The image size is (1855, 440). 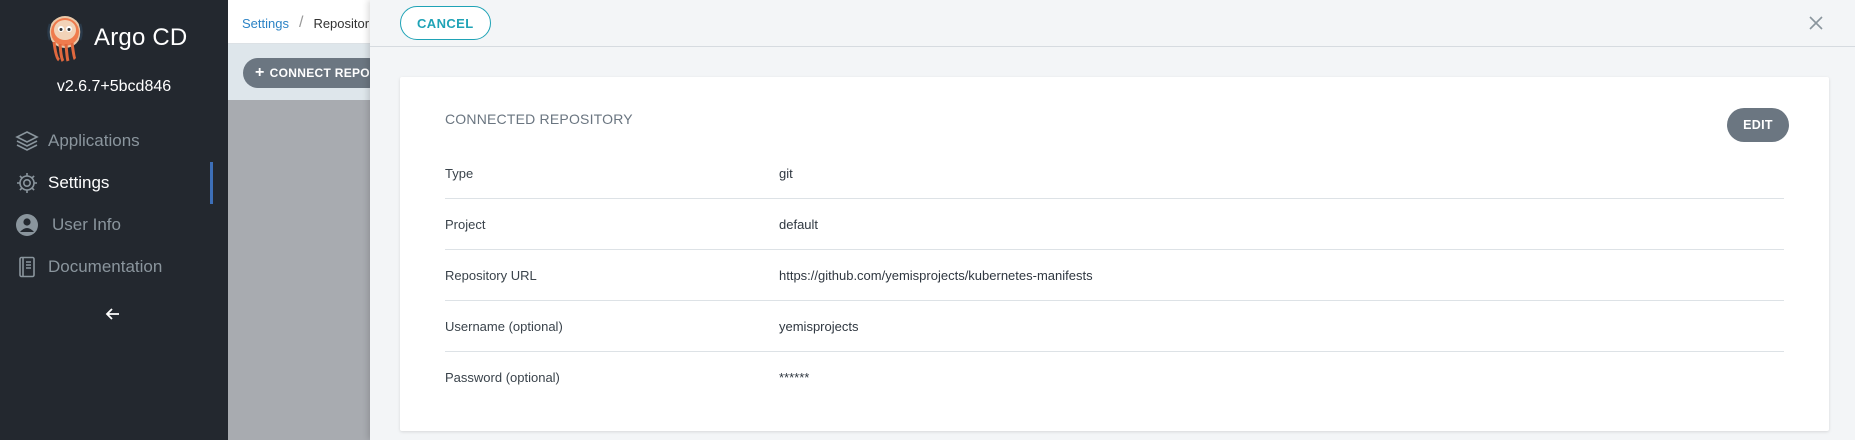 What do you see at coordinates (1114, 326) in the screenshot?
I see `field-row-username: Username (optional) yemisprojects` at bounding box center [1114, 326].